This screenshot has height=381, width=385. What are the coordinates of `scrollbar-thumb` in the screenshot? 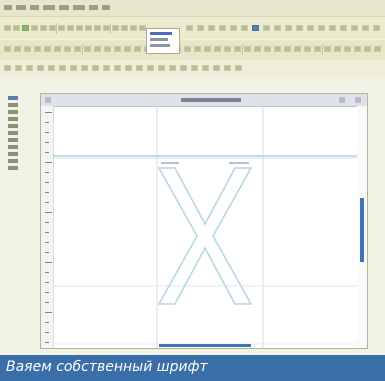 It's located at (362, 230).